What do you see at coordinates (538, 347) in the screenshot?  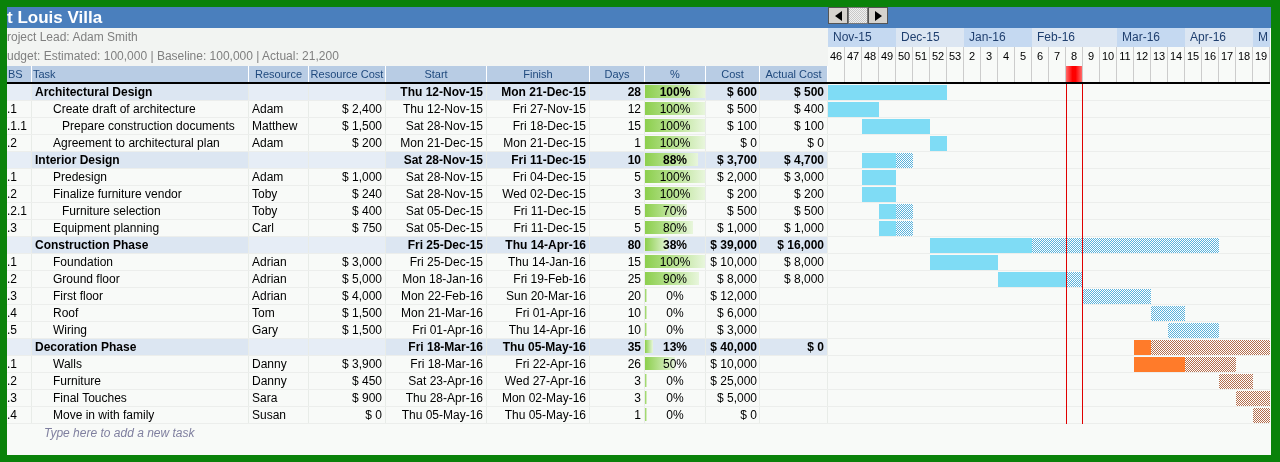 I see `finish-date-cell: Thu 05-May-16` at bounding box center [538, 347].